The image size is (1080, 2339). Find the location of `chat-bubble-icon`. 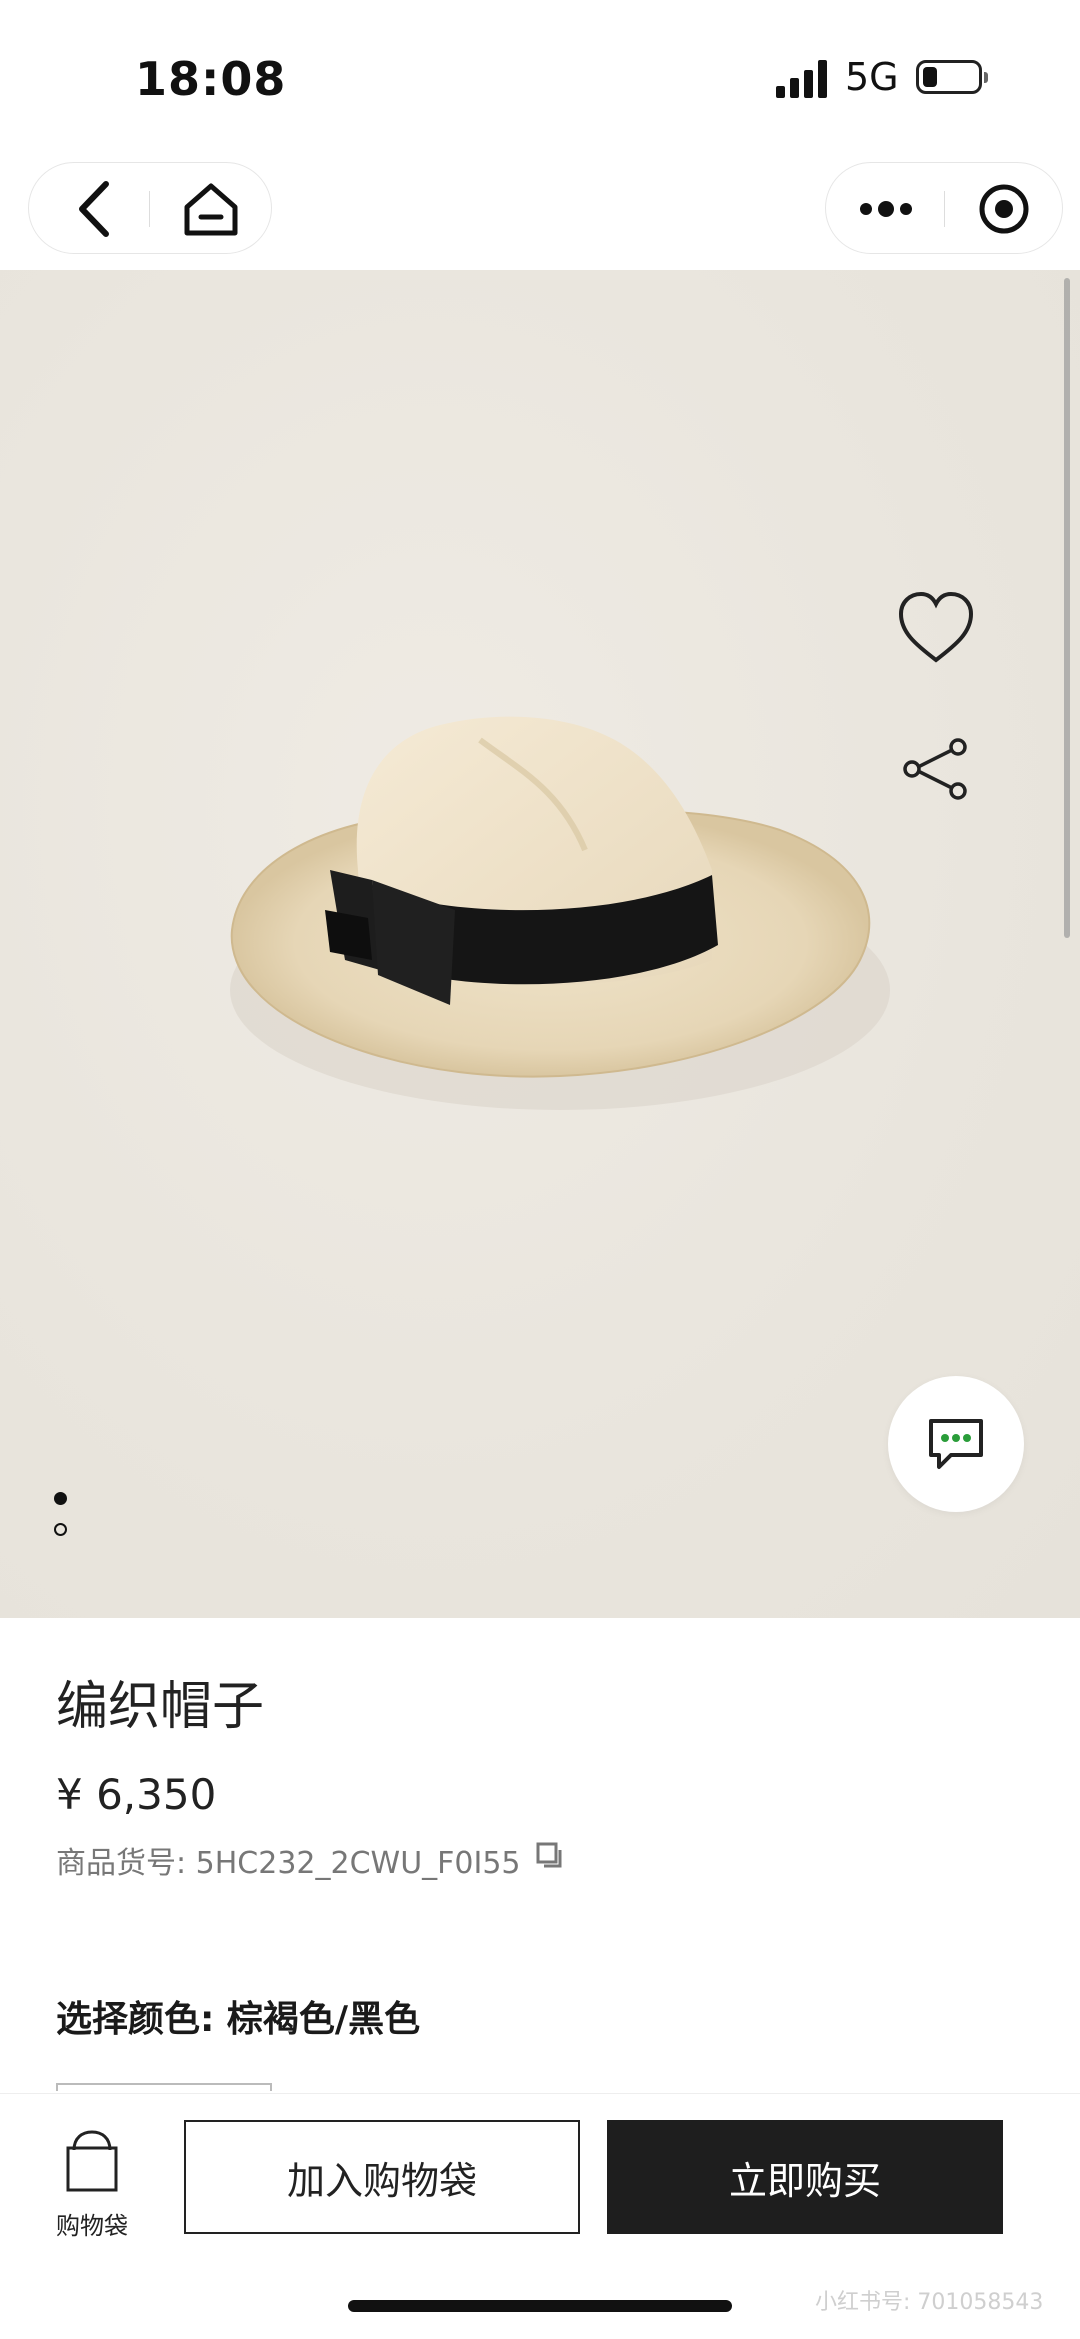

chat-bubble-icon is located at coordinates (956, 1444).